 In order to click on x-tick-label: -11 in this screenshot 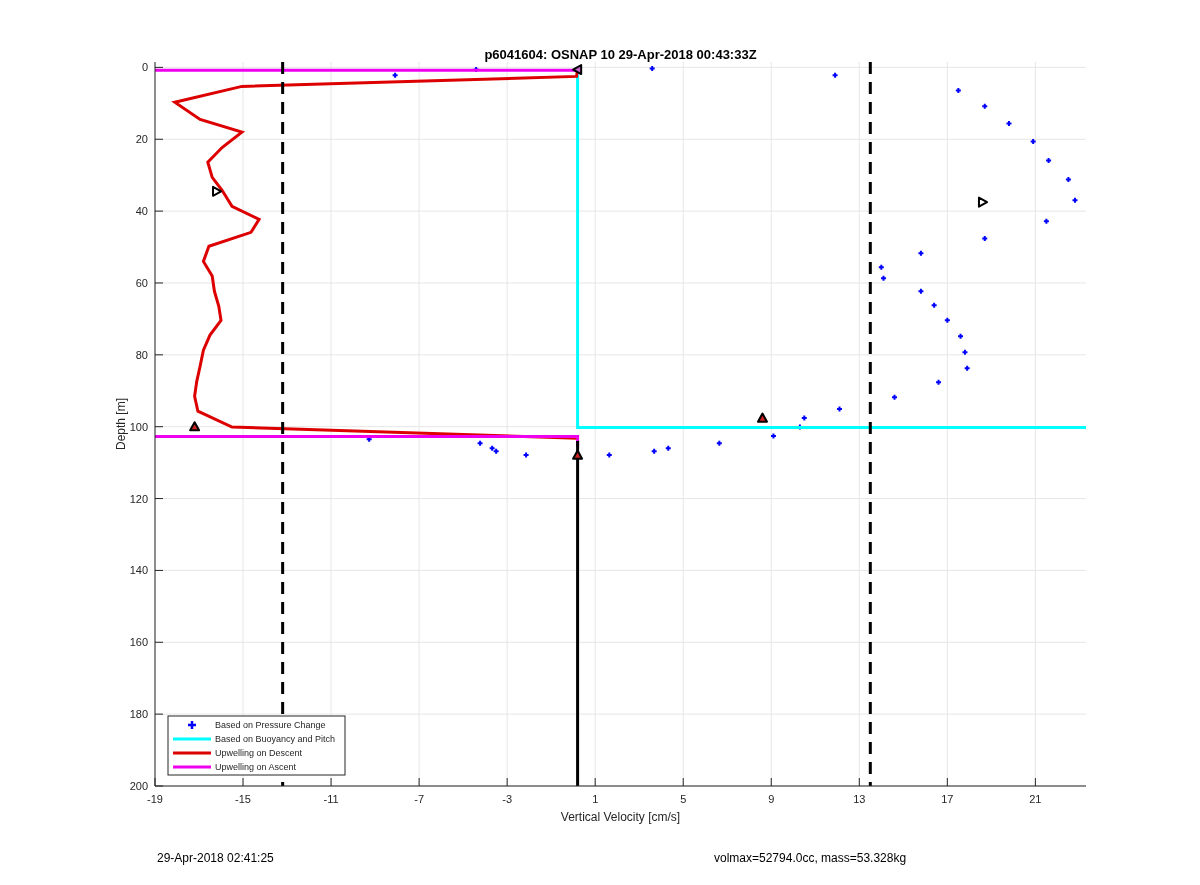, I will do `click(331, 799)`.